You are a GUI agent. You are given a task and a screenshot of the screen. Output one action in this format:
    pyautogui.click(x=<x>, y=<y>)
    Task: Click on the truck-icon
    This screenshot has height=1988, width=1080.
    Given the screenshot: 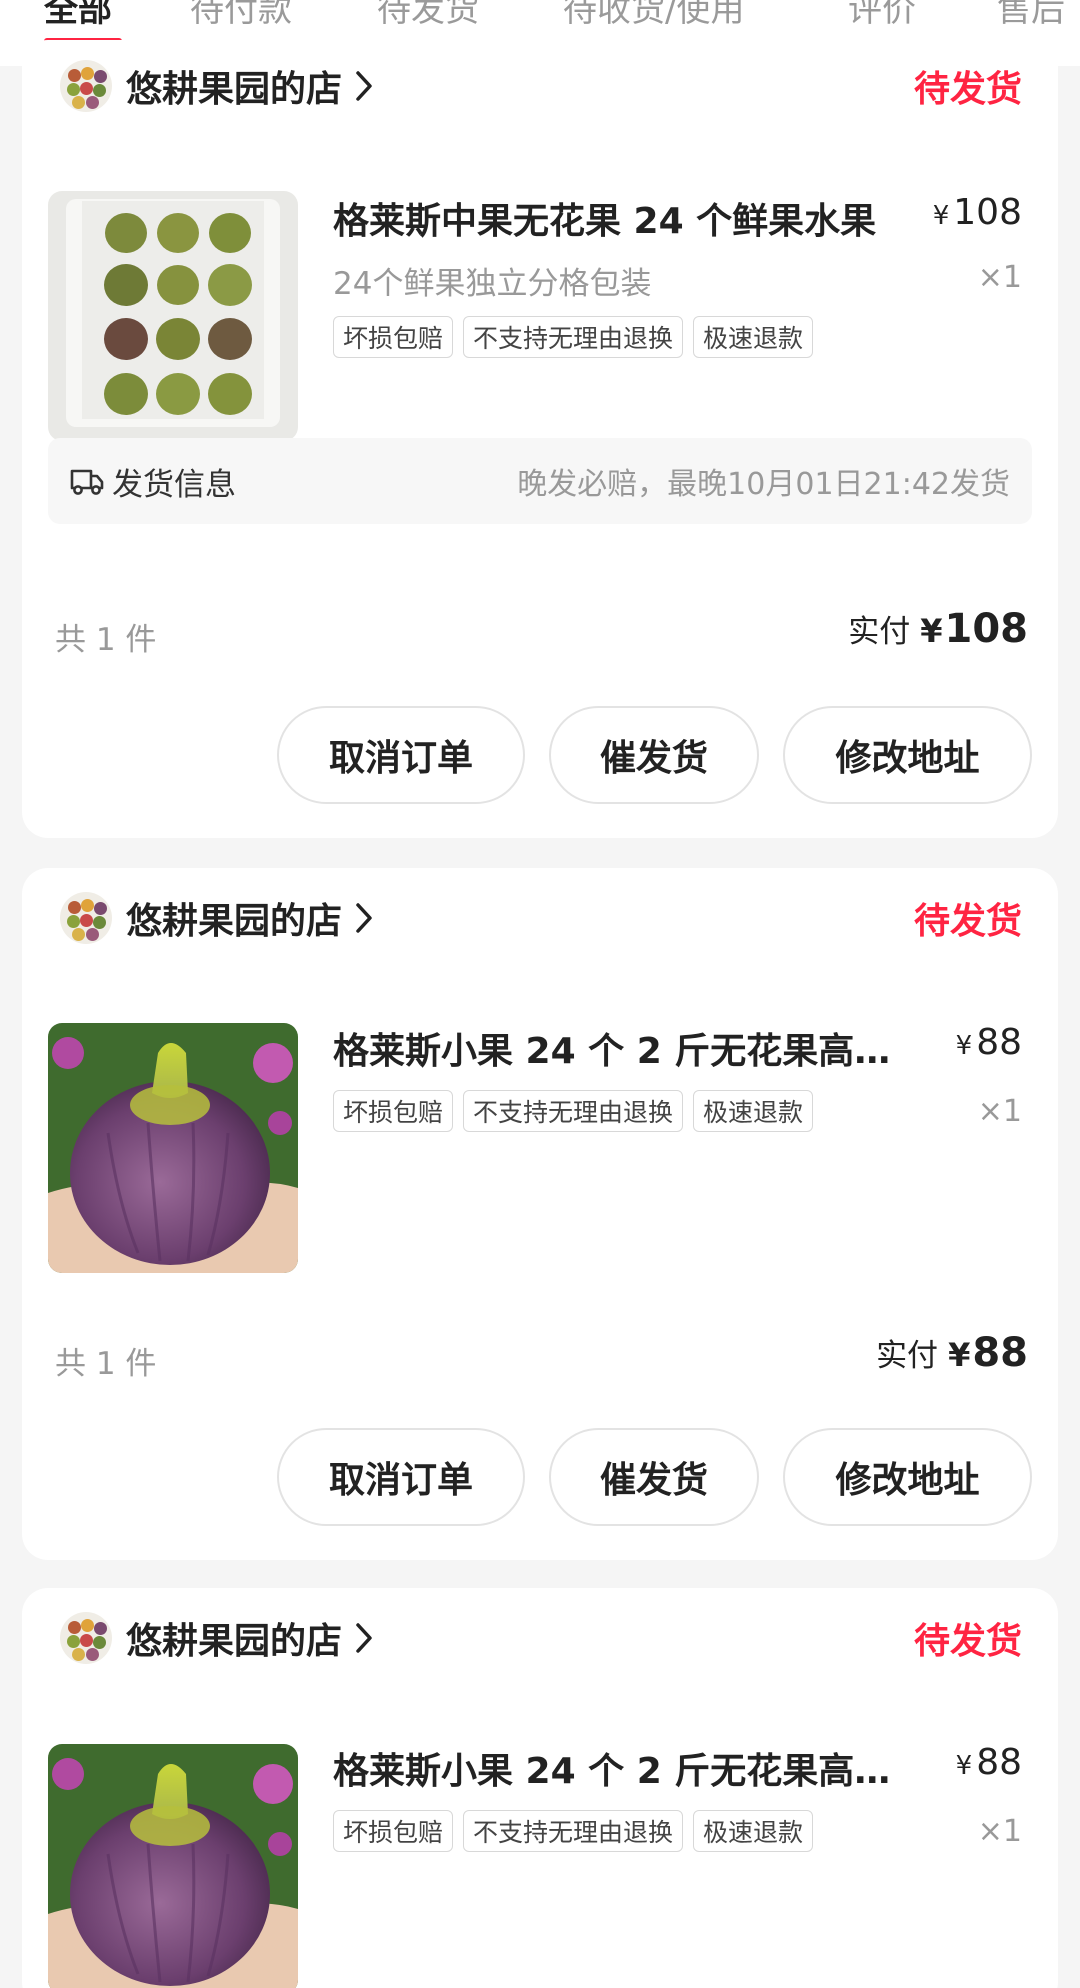 What is the action you would take?
    pyautogui.click(x=87, y=482)
    